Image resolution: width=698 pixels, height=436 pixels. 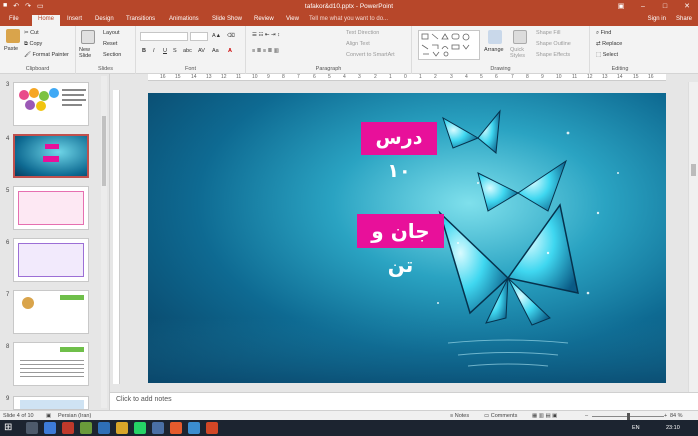 What do you see at coordinates (500, 416) in the screenshot?
I see `comments-toggle: ▭ Comments` at bounding box center [500, 416].